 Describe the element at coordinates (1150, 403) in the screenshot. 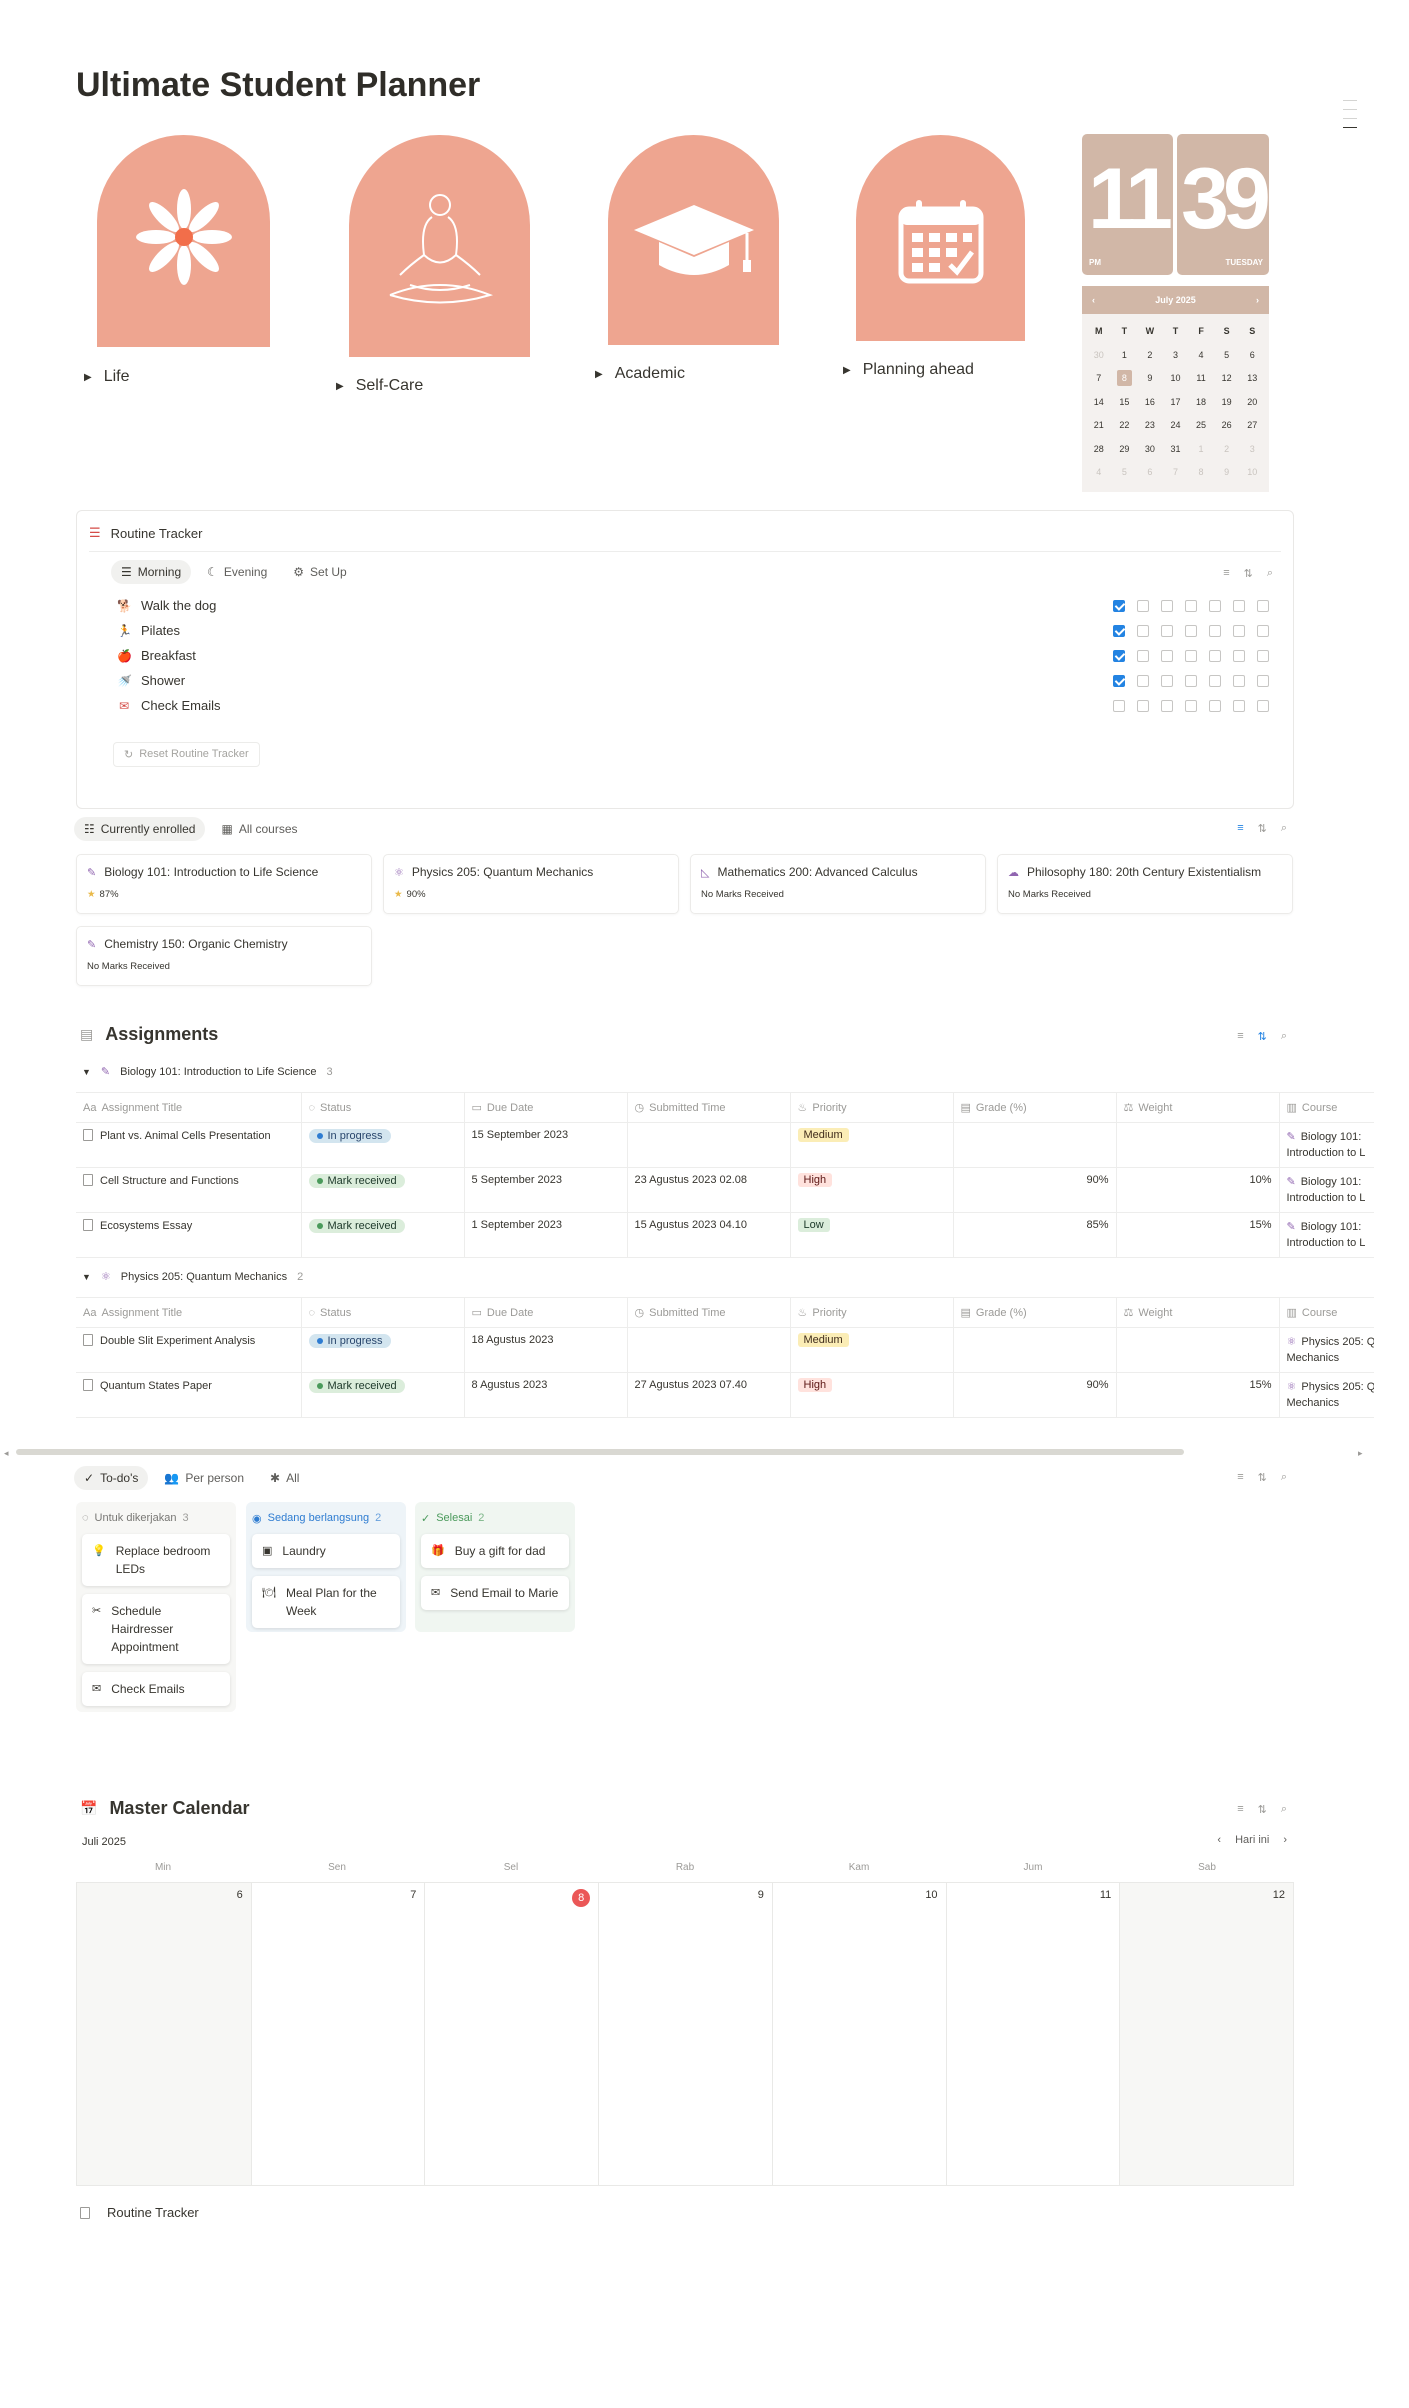

I see `day-cell: 16` at that location.